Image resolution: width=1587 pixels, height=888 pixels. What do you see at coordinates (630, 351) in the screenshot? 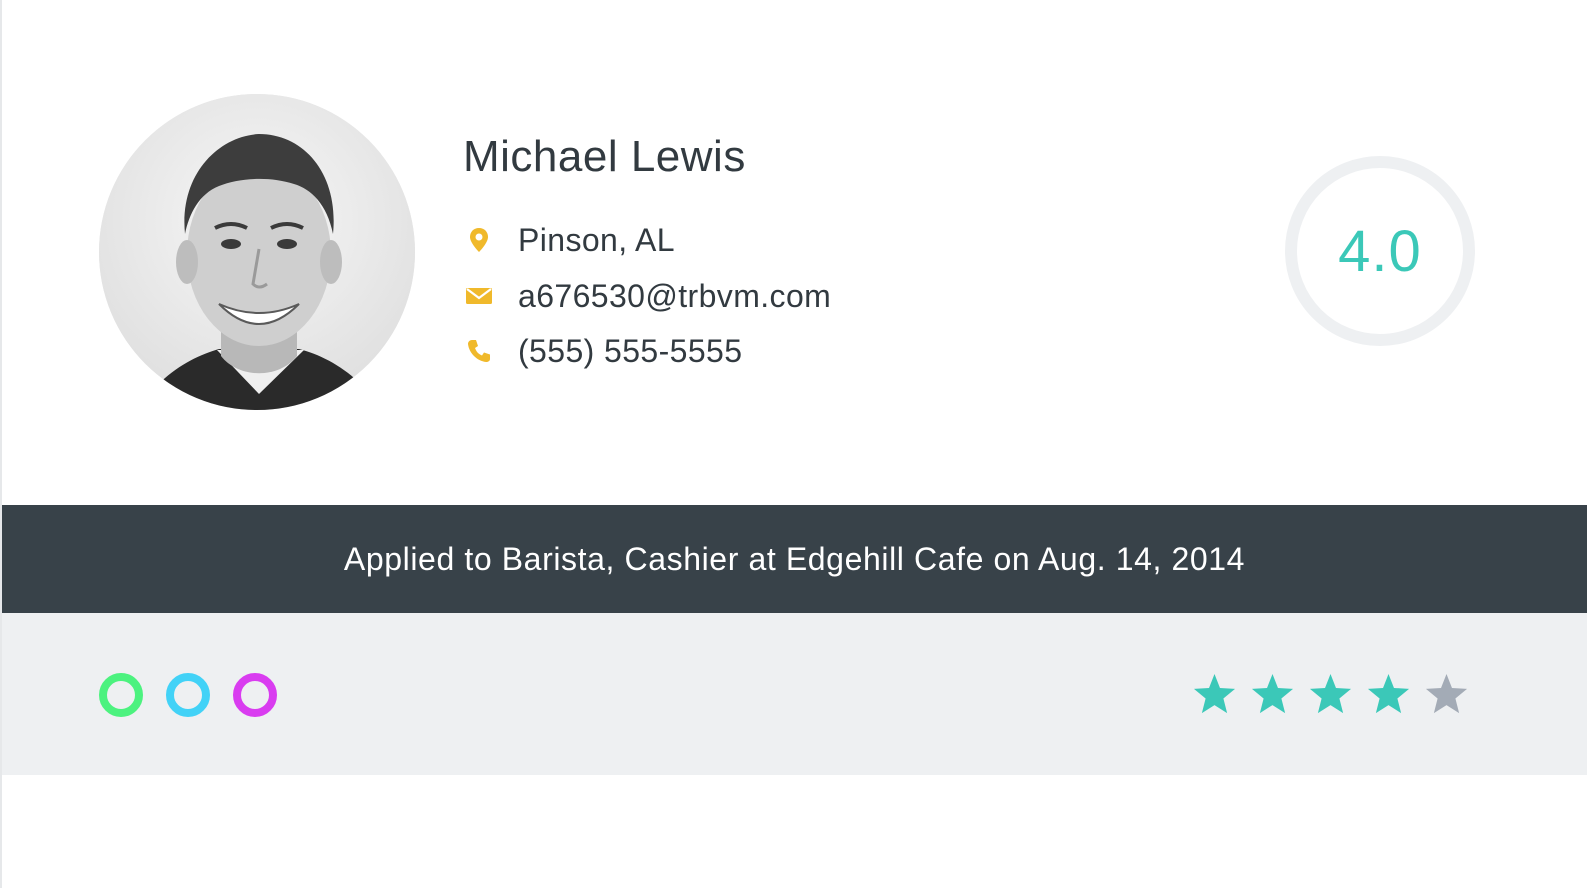
I see `candidate-phone: (555) 555-5555` at bounding box center [630, 351].